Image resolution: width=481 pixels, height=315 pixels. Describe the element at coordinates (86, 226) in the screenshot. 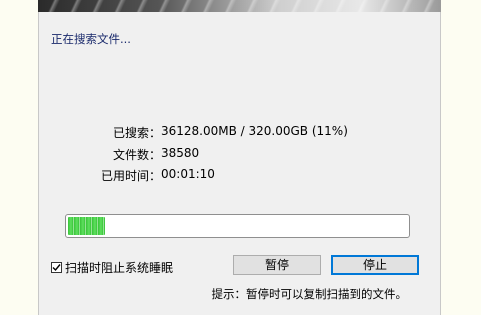

I see `scan-progress-fill` at that location.